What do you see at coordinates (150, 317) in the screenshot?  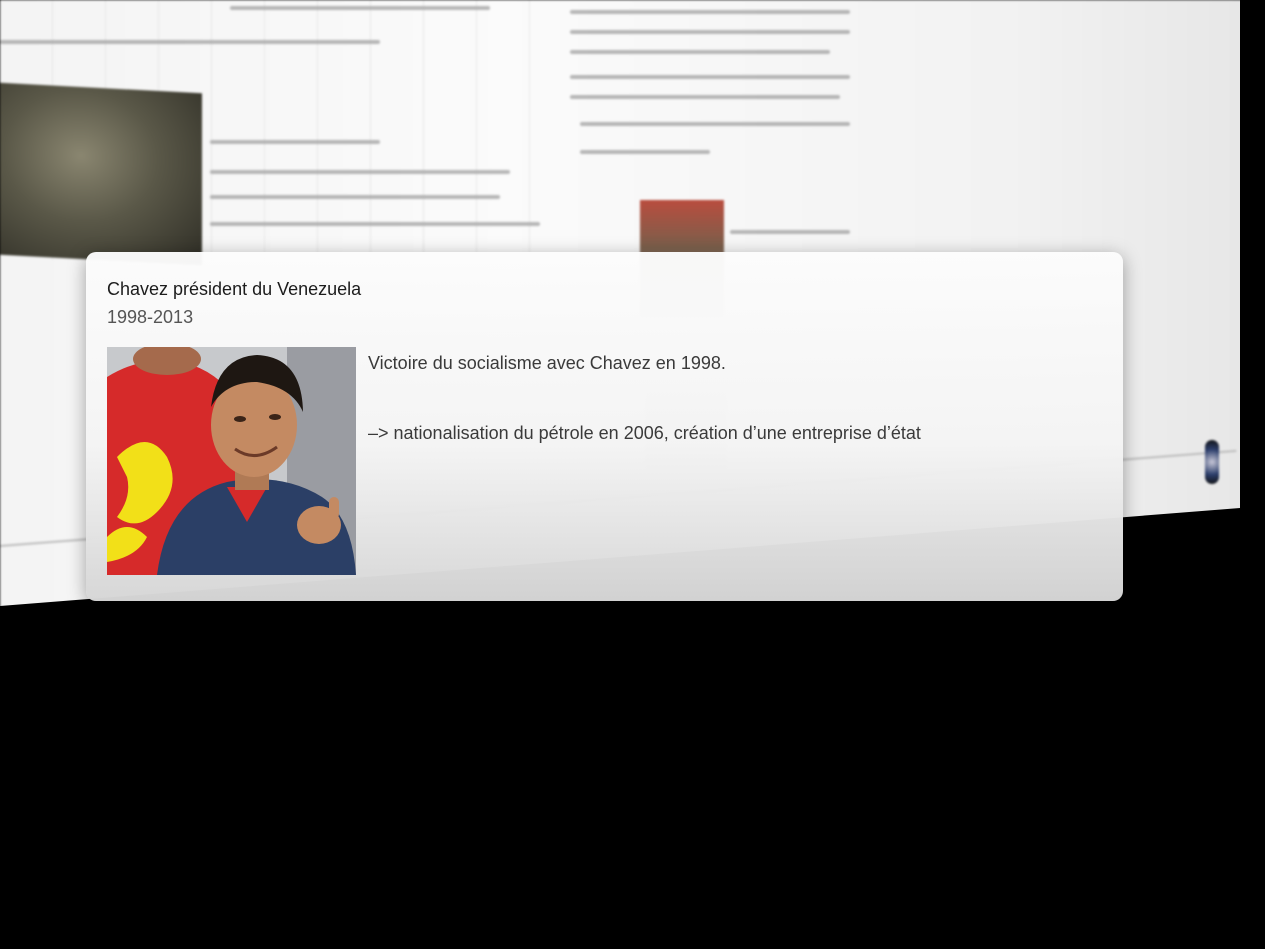 I see `event-dates: 1998-2013` at bounding box center [150, 317].